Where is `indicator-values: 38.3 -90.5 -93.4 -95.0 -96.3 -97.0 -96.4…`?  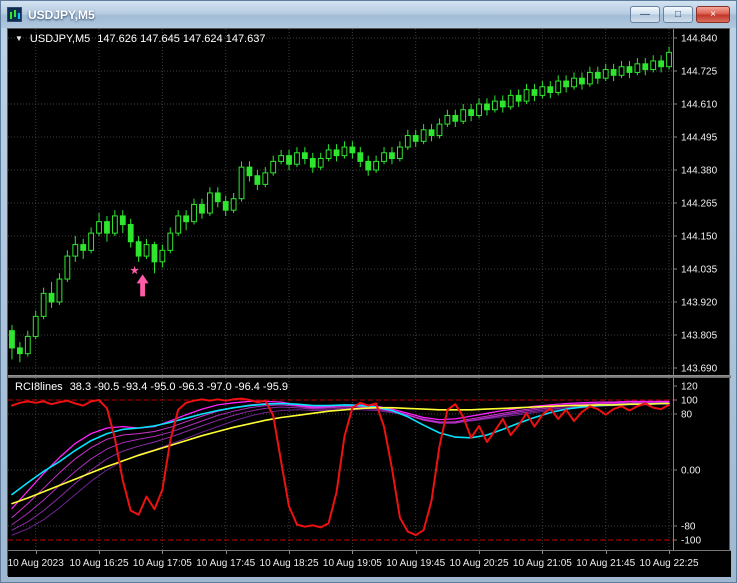 indicator-values: 38.3 -90.5 -93.4 -95.0 -96.3 -97.0 -96.4… is located at coordinates (178, 387).